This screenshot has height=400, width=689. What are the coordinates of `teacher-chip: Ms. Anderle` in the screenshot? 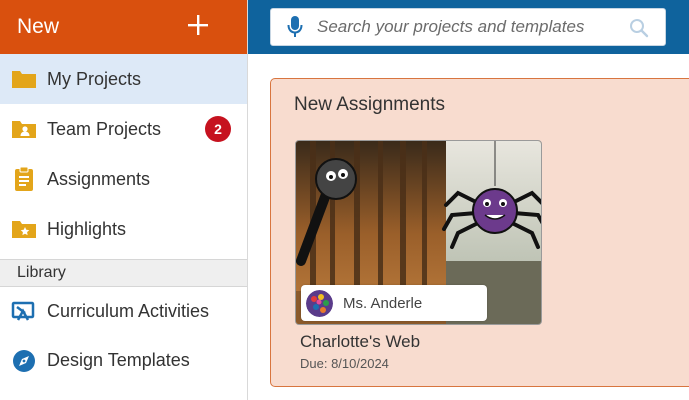 It's located at (394, 303).